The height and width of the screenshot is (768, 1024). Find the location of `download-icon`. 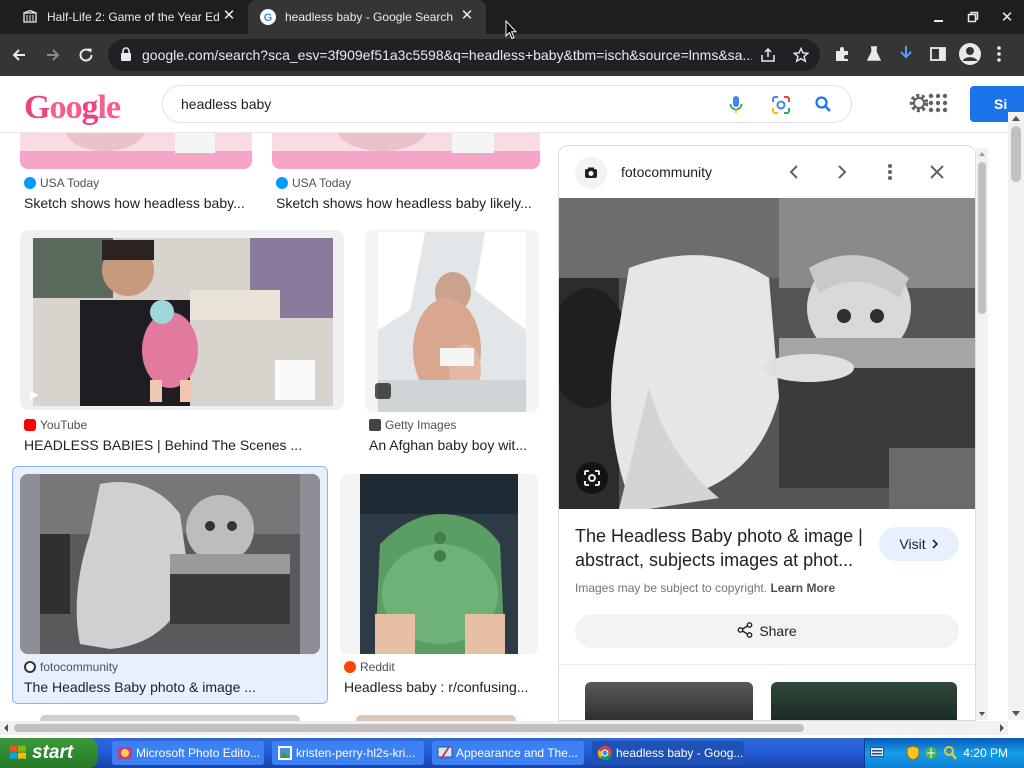

download-icon is located at coordinates (906, 55).